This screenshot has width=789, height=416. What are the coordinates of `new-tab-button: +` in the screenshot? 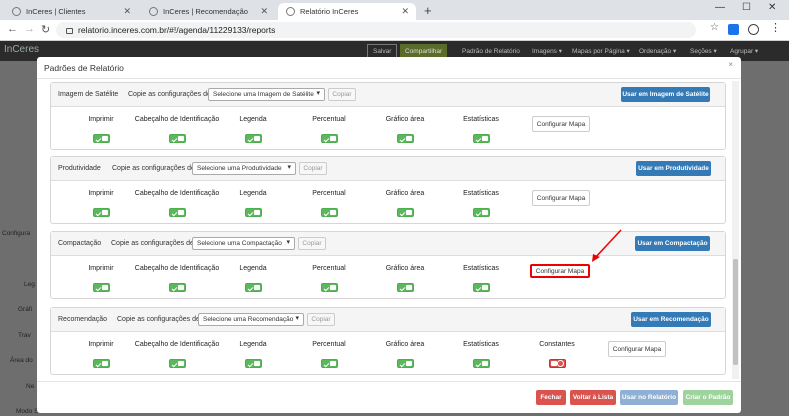 It's located at (428, 10).